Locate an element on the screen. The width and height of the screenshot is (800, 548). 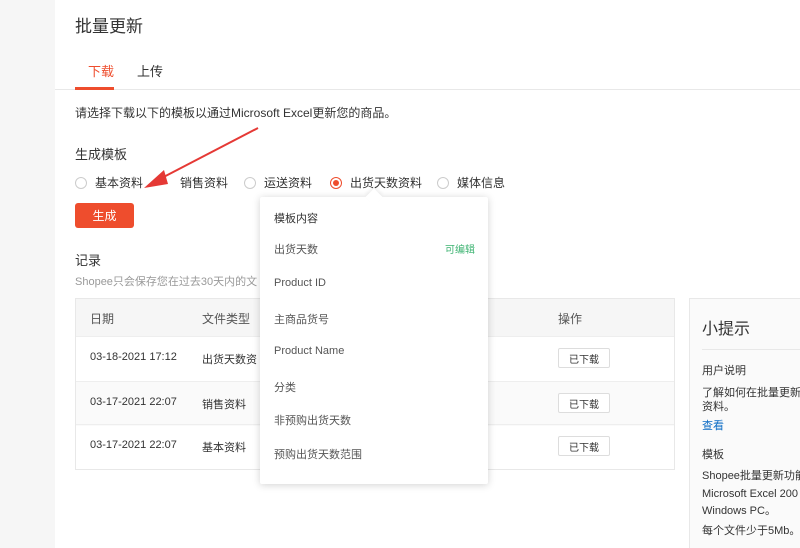
tips-divider is located at coordinates (751, 349).